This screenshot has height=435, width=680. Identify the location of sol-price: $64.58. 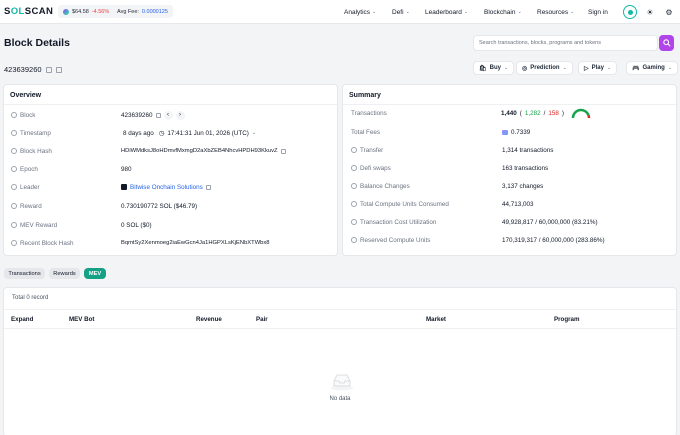
(80, 11).